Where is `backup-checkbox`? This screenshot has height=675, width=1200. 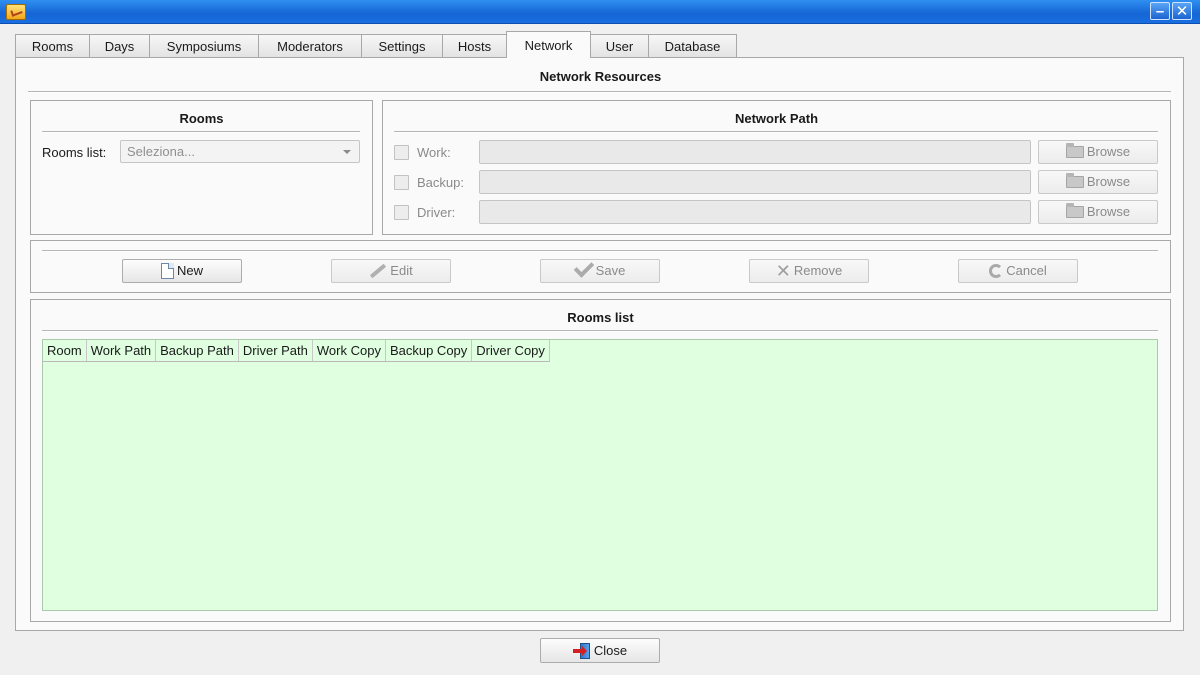
backup-checkbox is located at coordinates (401, 182).